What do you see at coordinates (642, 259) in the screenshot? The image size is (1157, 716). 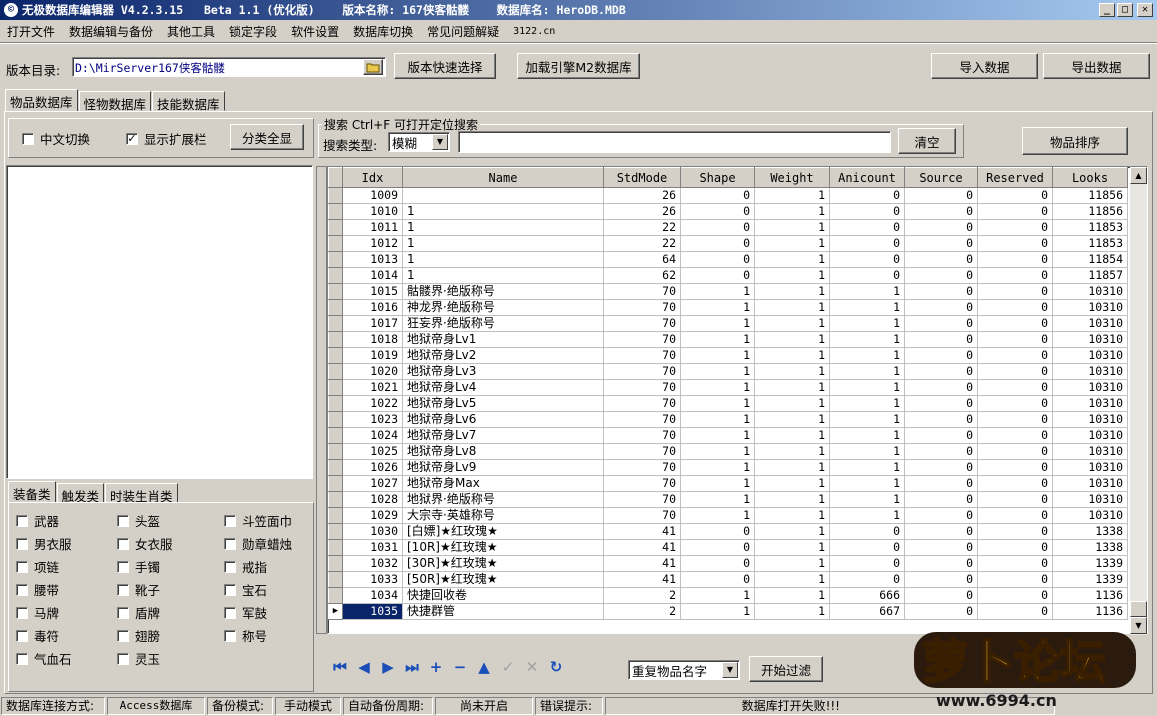 I see `cell-stdmode: 64` at bounding box center [642, 259].